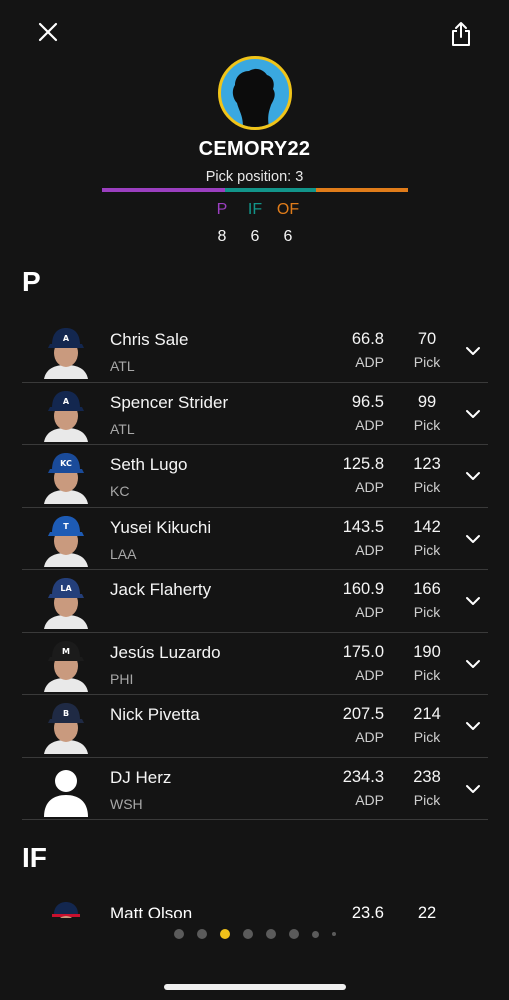 The width and height of the screenshot is (509, 1000). I want to click on table-row: A Chris Sale ATL 66.8 ADP 70 Pick, so click(255, 351).